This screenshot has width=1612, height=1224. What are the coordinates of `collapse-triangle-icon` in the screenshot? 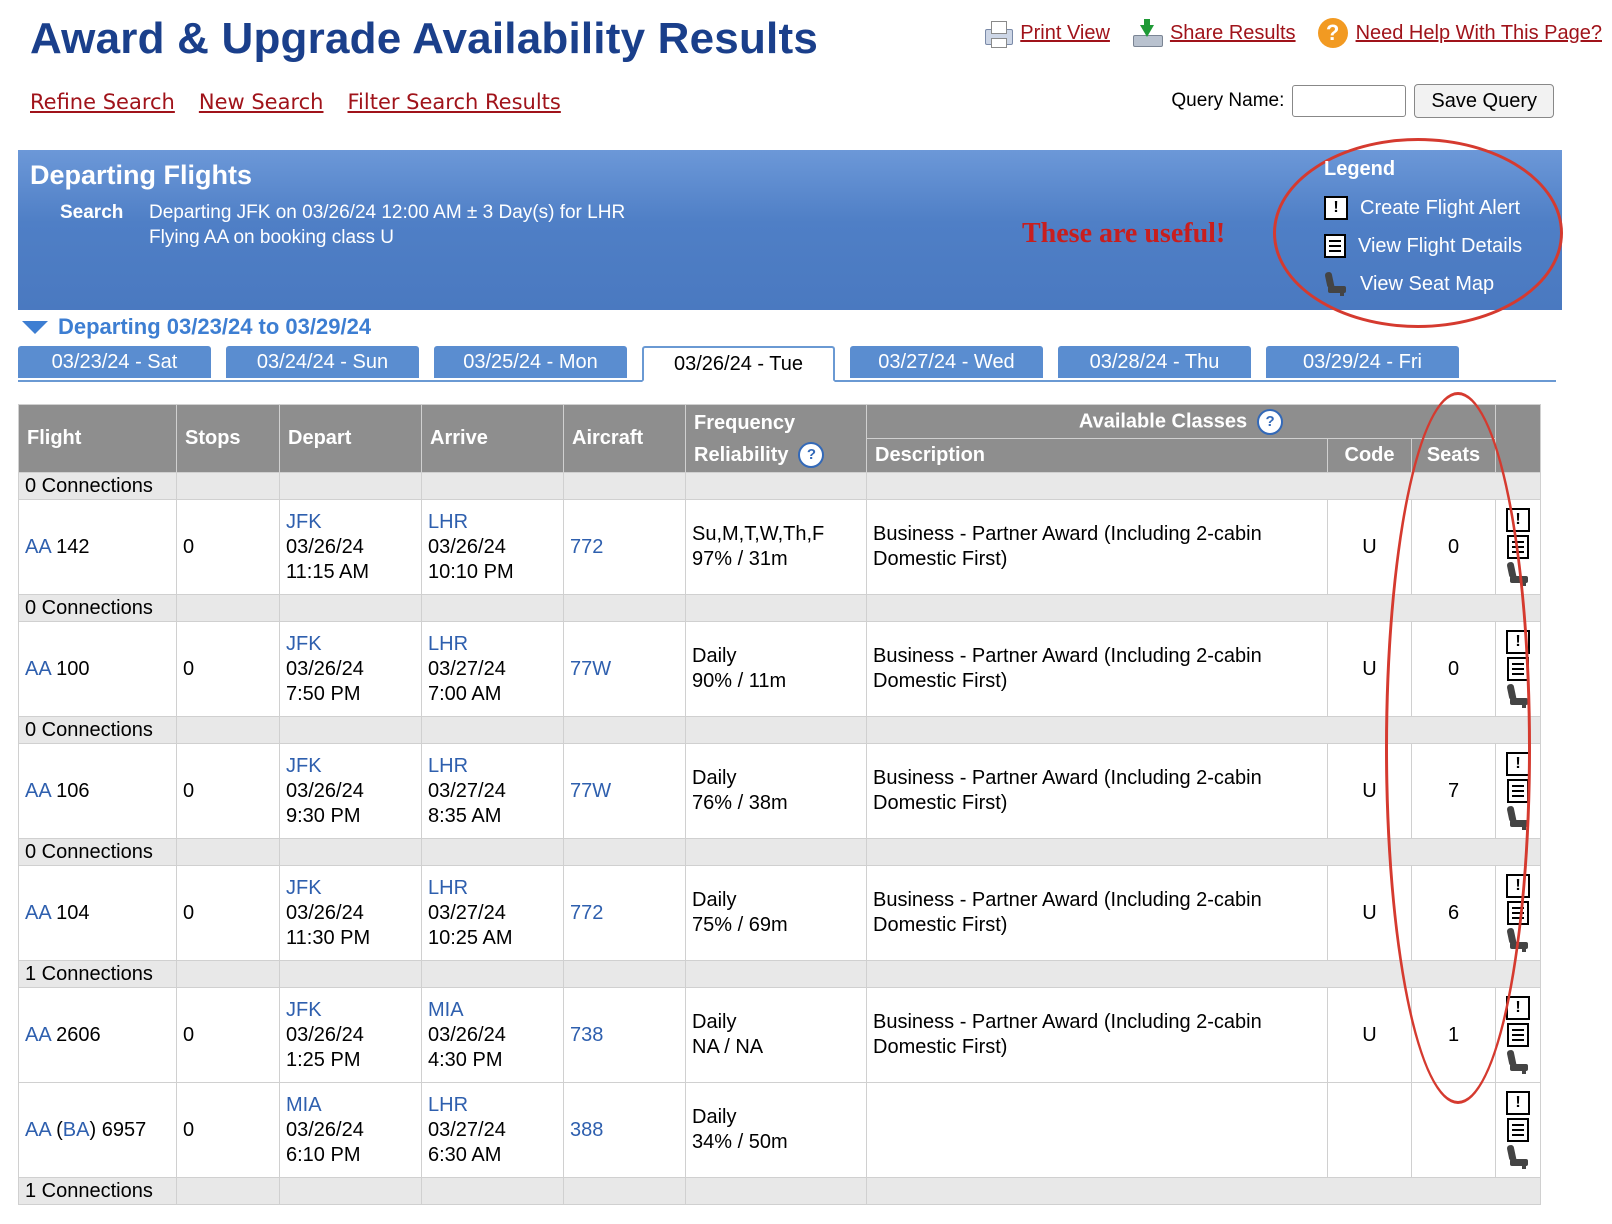 It's located at (35, 327).